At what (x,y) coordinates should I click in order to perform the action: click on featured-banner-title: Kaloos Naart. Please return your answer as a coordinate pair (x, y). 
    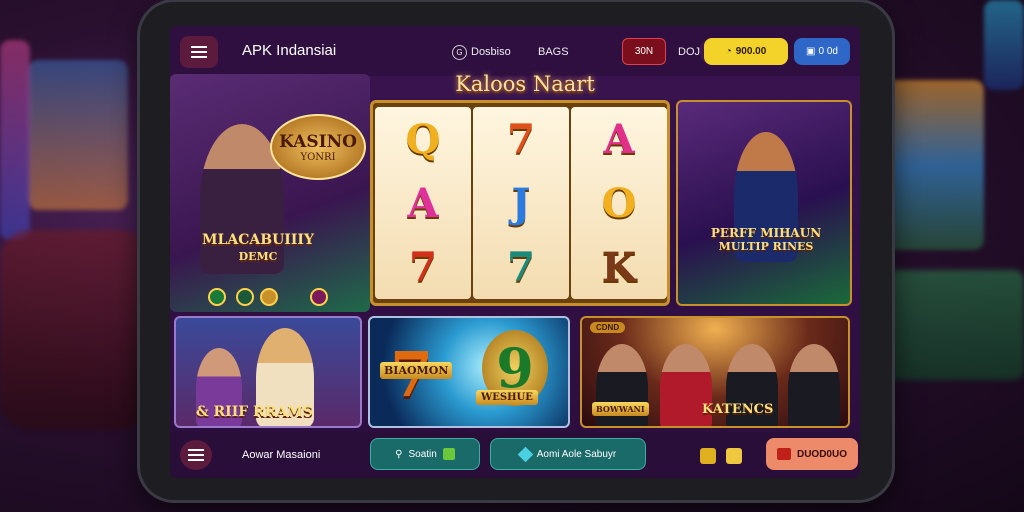
    Looking at the image, I should click on (525, 84).